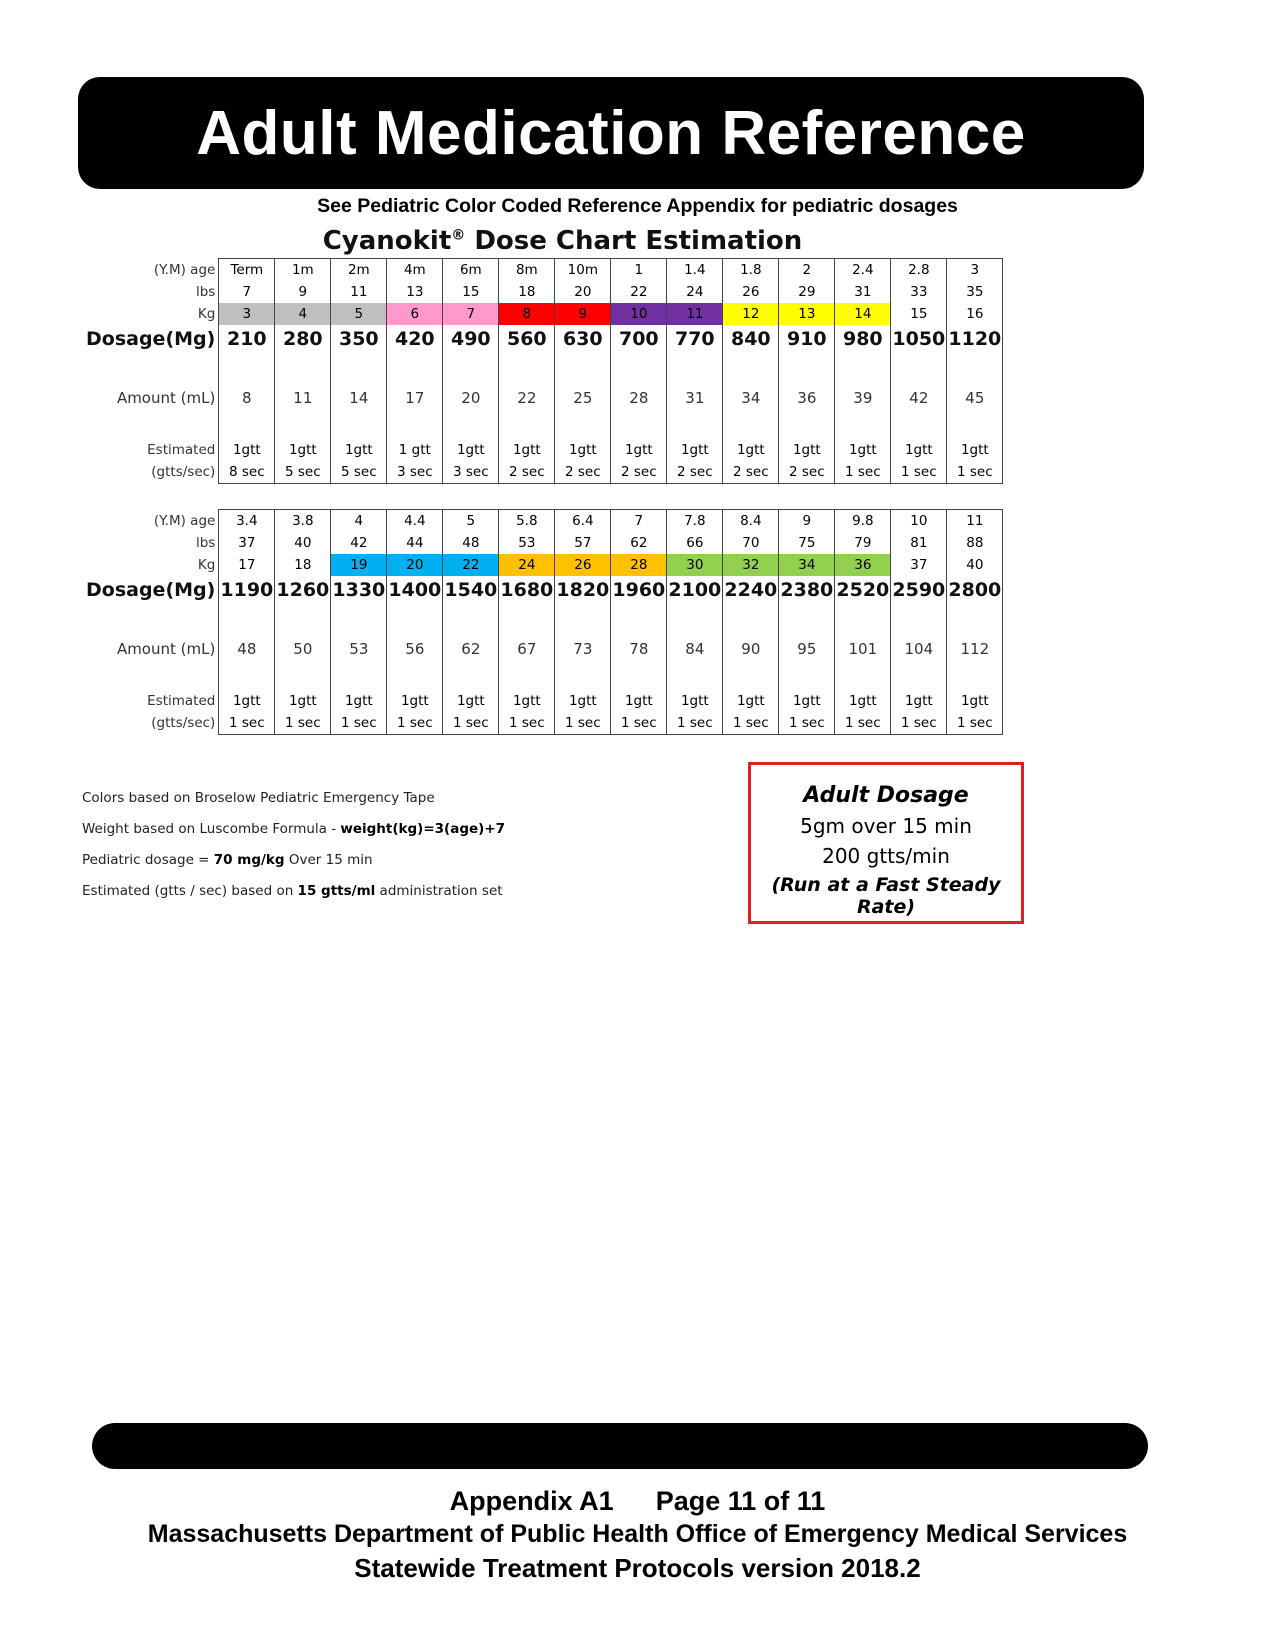 The image size is (1275, 1650). What do you see at coordinates (359, 398) in the screenshot?
I see `amount-cell: 14` at bounding box center [359, 398].